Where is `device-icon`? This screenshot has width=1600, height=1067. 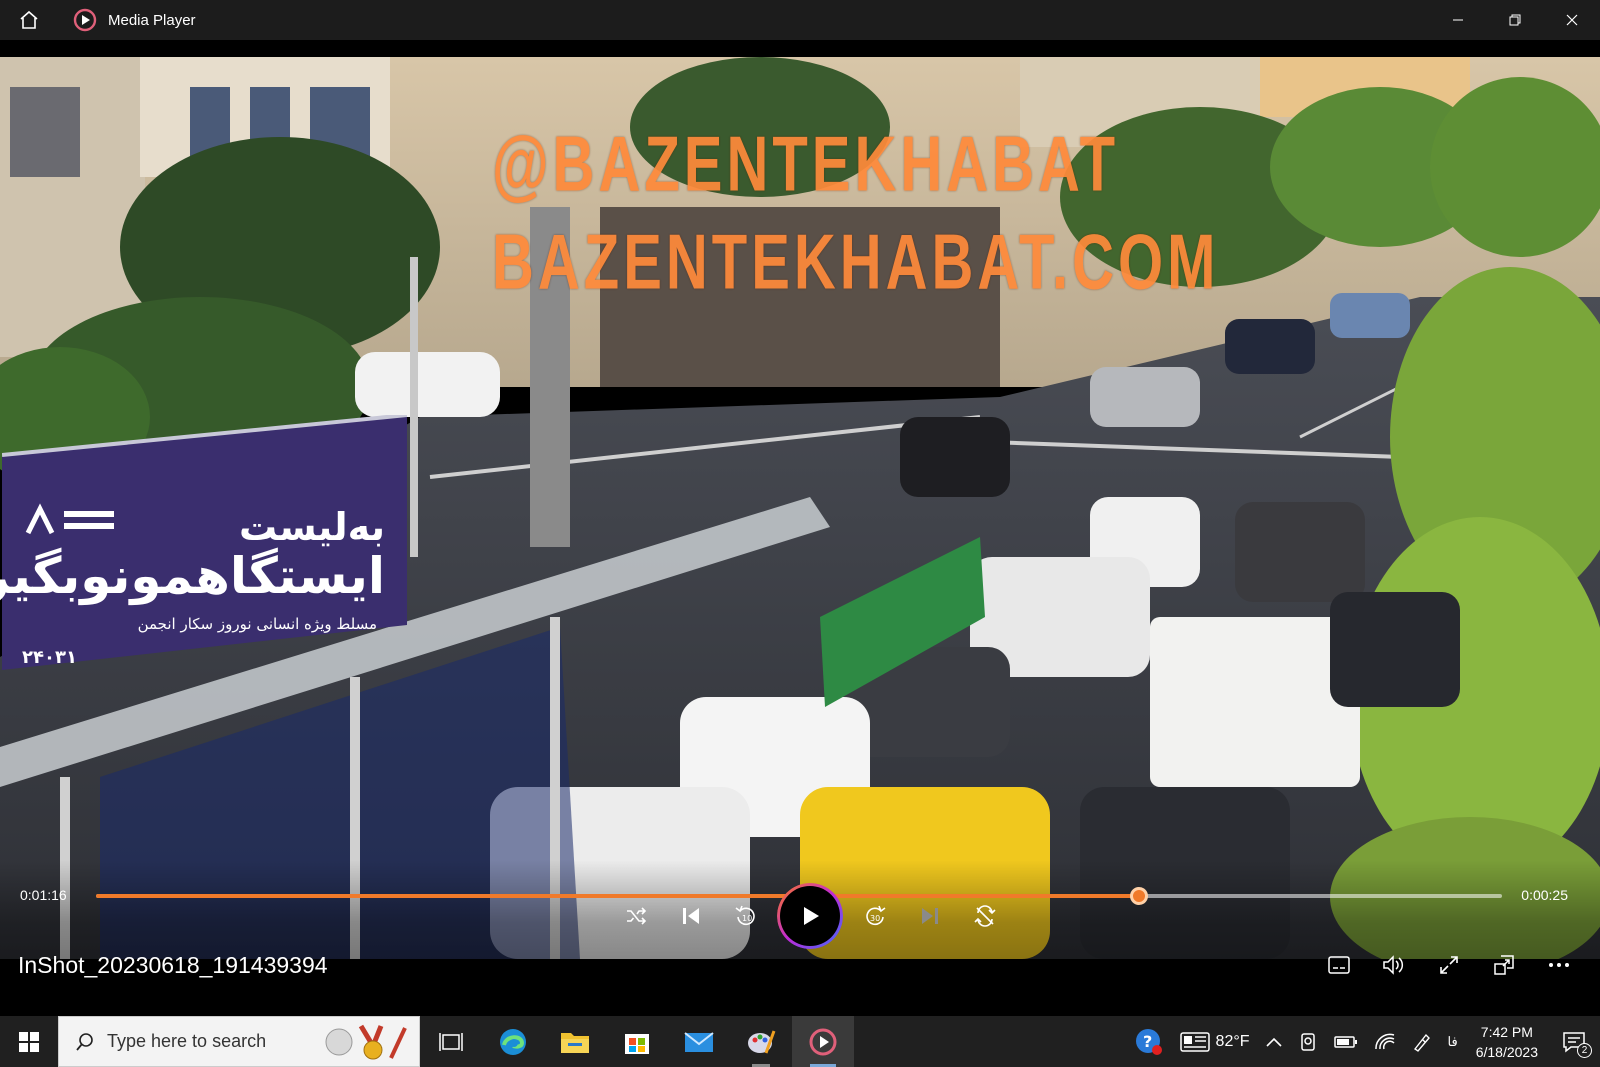
device-icon is located at coordinates (1307, 1041).